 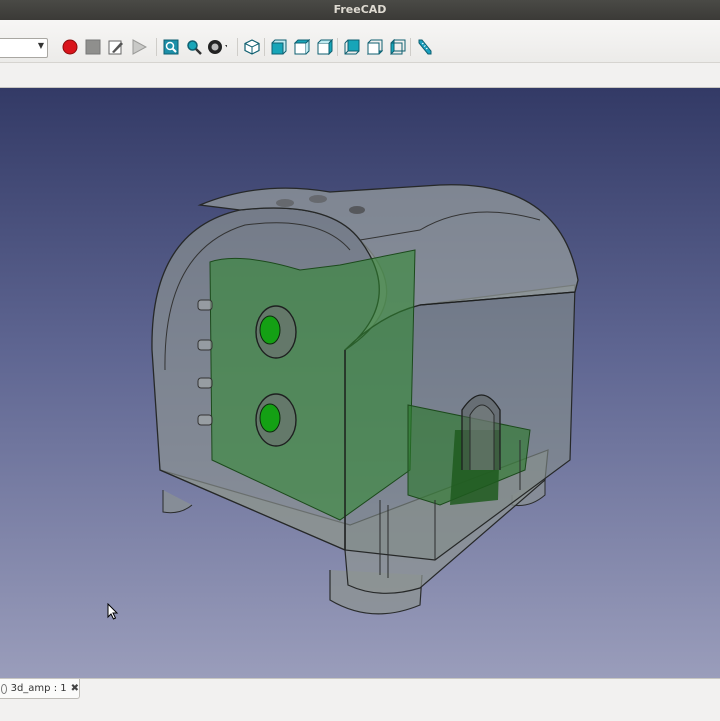 I want to click on view-right-icon, so click(x=325, y=47).